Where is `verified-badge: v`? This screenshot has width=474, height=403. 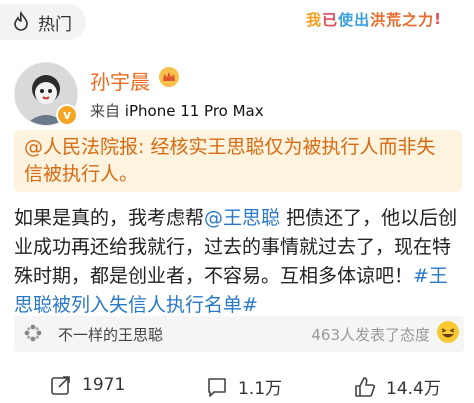 verified-badge: v is located at coordinates (67, 115).